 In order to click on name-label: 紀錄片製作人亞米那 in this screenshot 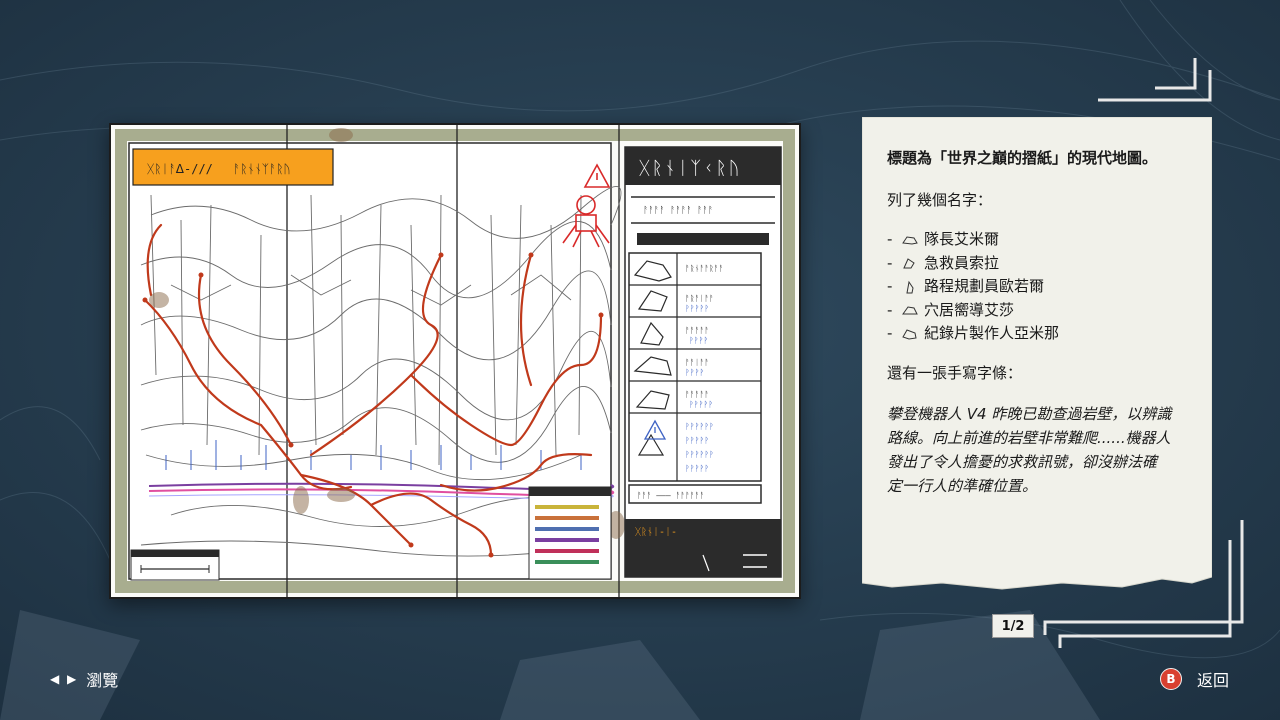, I will do `click(992, 333)`.